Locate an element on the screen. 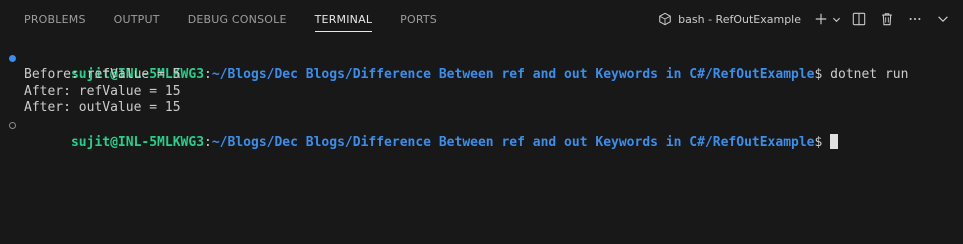 The height and width of the screenshot is (244, 963). prompt-user-host: sujit@INL-5MLKWG3 is located at coordinates (137, 142).